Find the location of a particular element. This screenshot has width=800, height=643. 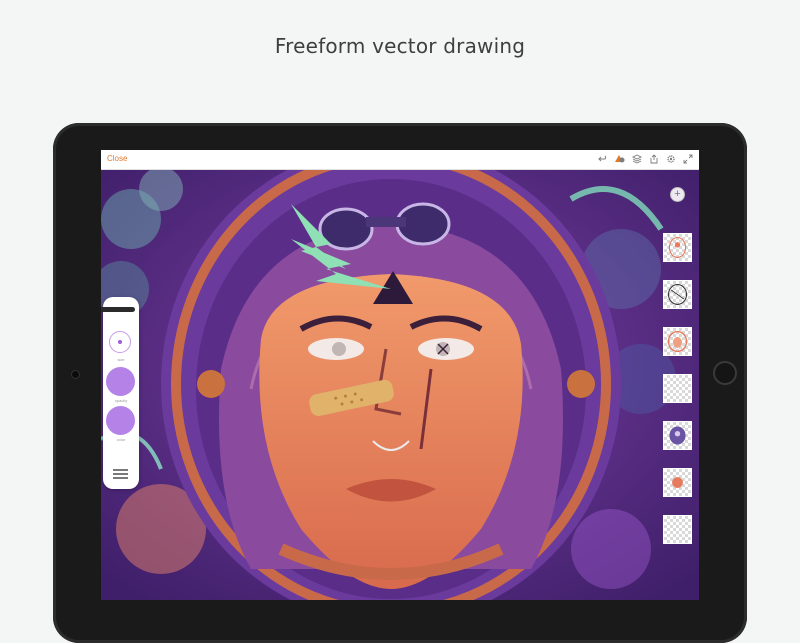

brush-tip-icon is located at coordinates (118, 309).